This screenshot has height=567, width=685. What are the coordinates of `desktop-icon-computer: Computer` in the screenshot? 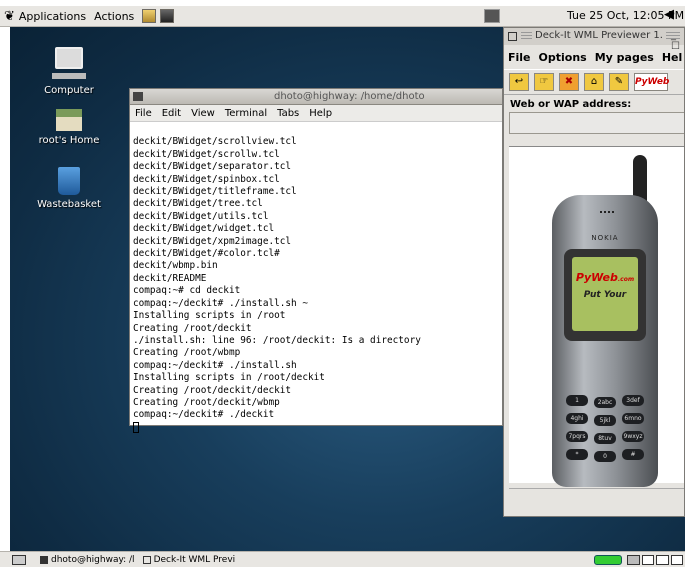 It's located at (69, 71).